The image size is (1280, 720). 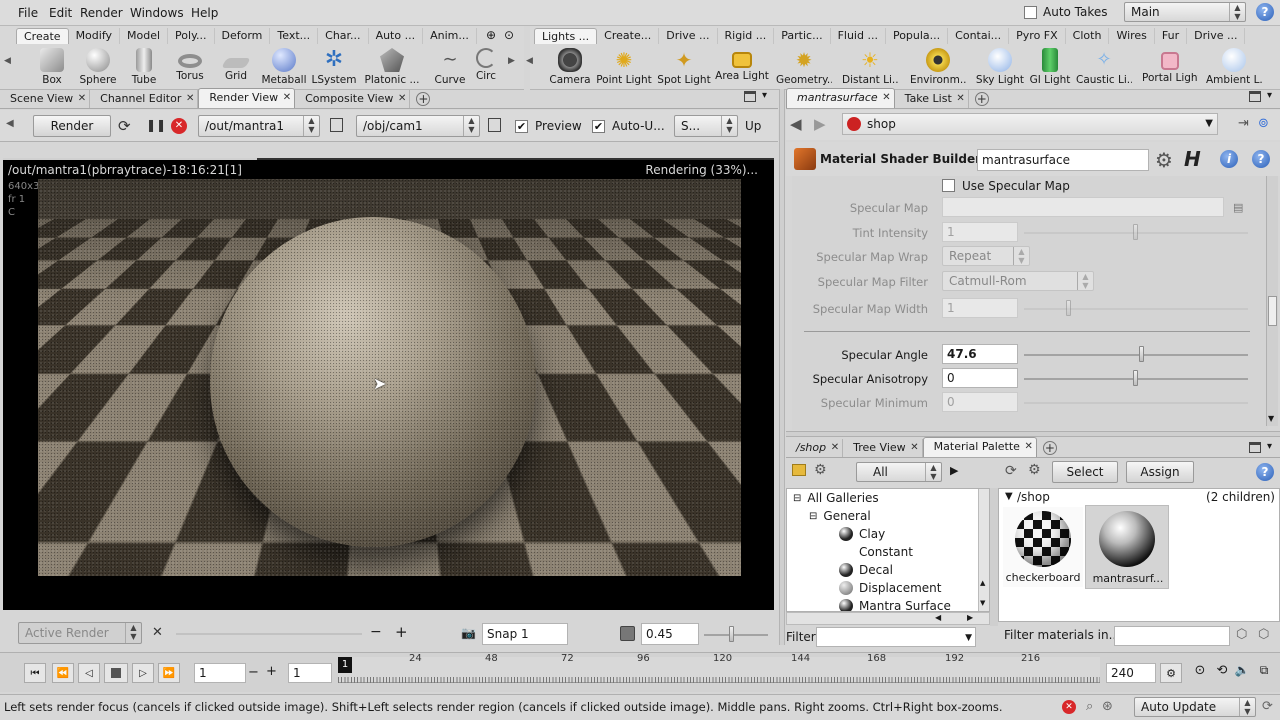 What do you see at coordinates (60, 13) in the screenshot?
I see `menu-edit: Edit` at bounding box center [60, 13].